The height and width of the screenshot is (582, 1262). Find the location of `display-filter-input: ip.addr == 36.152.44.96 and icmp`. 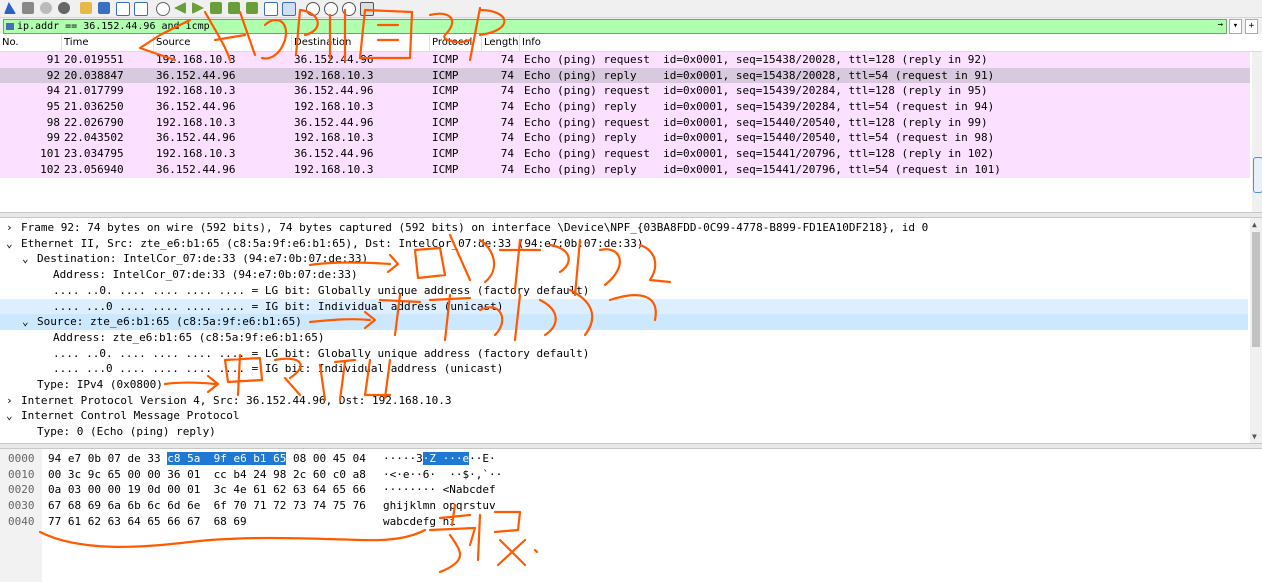

display-filter-input: ip.addr == 36.152.44.96 and icmp is located at coordinates (615, 26).